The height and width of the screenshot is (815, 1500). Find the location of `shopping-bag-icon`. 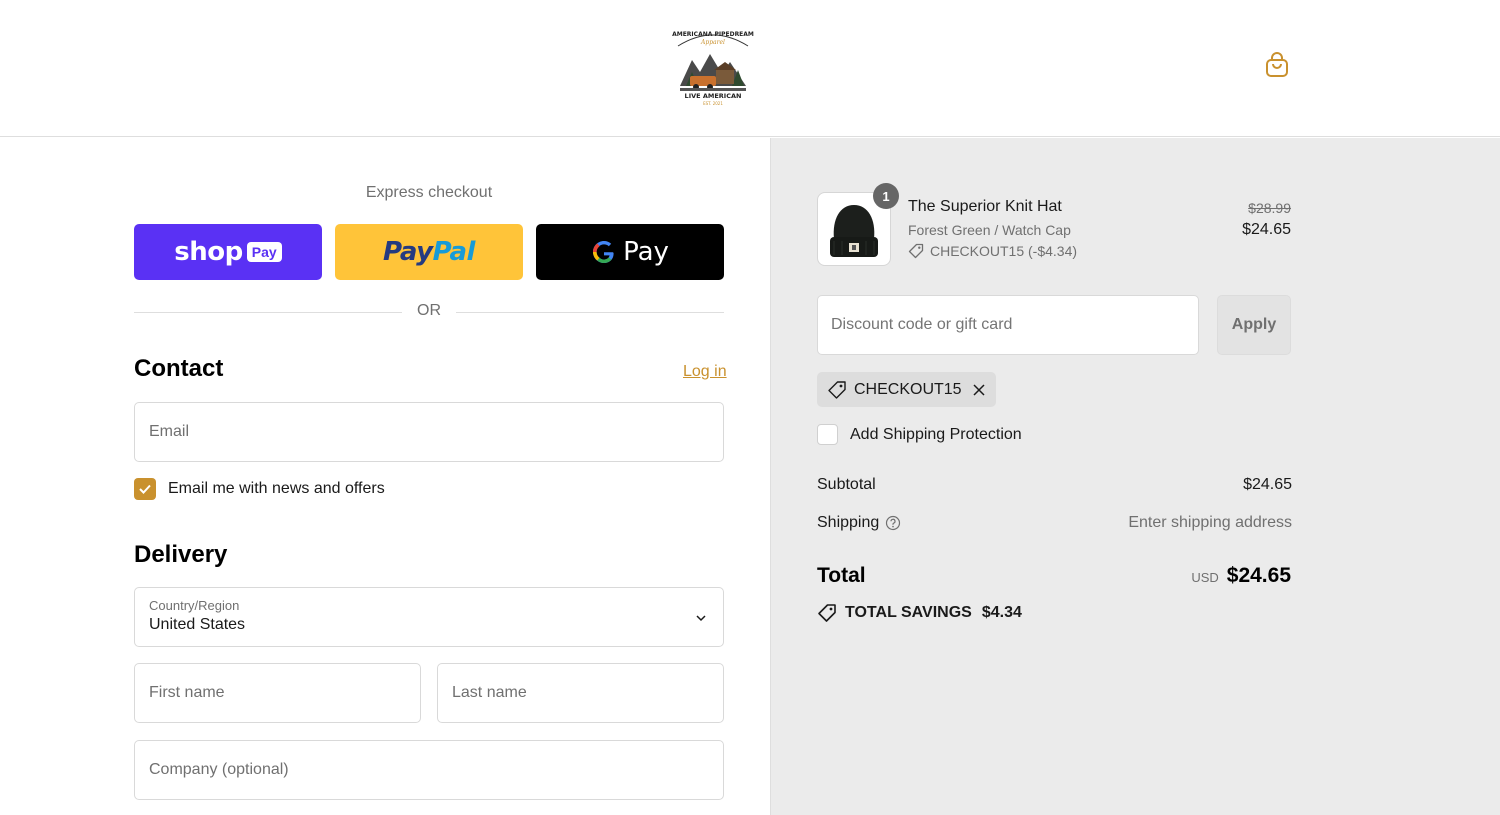

shopping-bag-icon is located at coordinates (1277, 64).